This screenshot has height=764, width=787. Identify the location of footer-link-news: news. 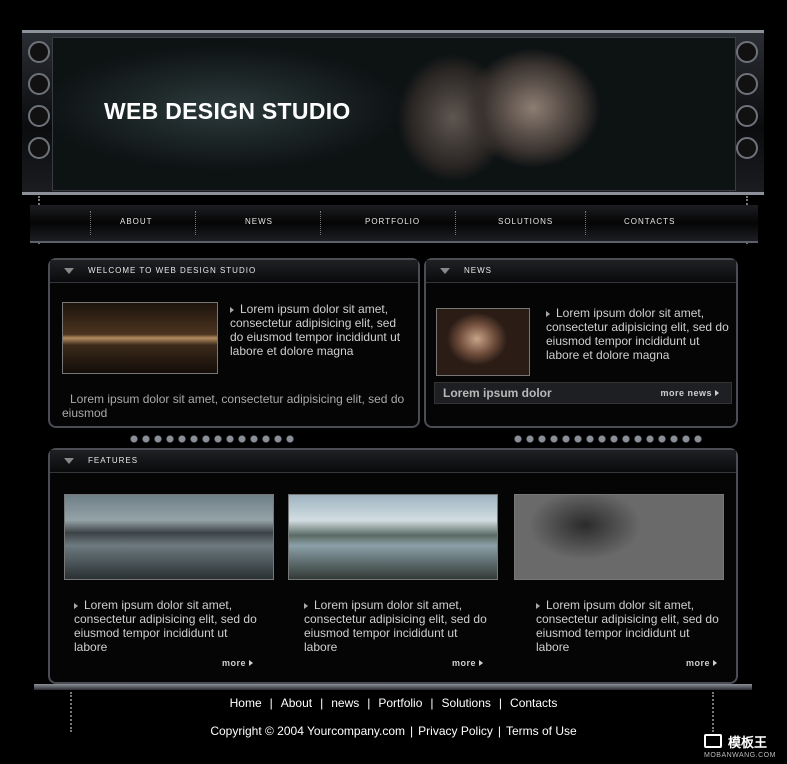
(345, 703).